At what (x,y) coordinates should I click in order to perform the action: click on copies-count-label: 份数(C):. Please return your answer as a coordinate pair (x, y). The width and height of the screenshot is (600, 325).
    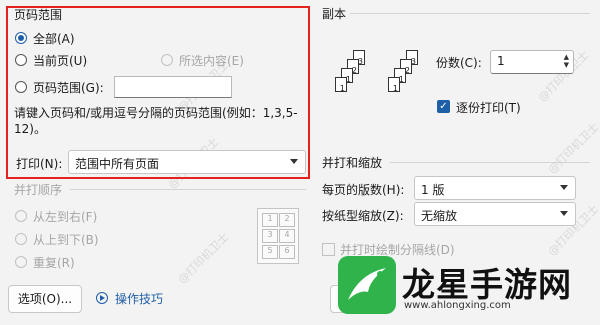
    Looking at the image, I should click on (459, 63).